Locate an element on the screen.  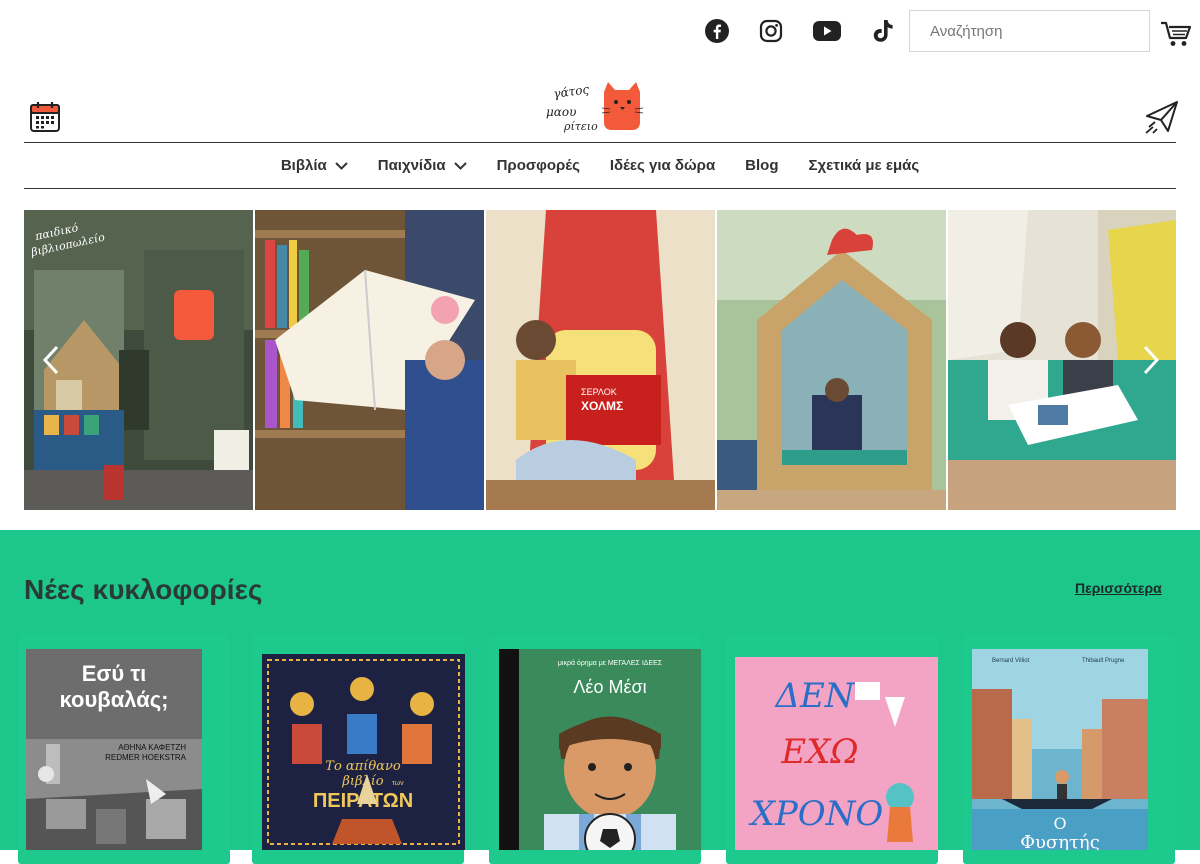
nav-item-gift-ideas: Ιδέες για δώρα is located at coordinates (662, 165).